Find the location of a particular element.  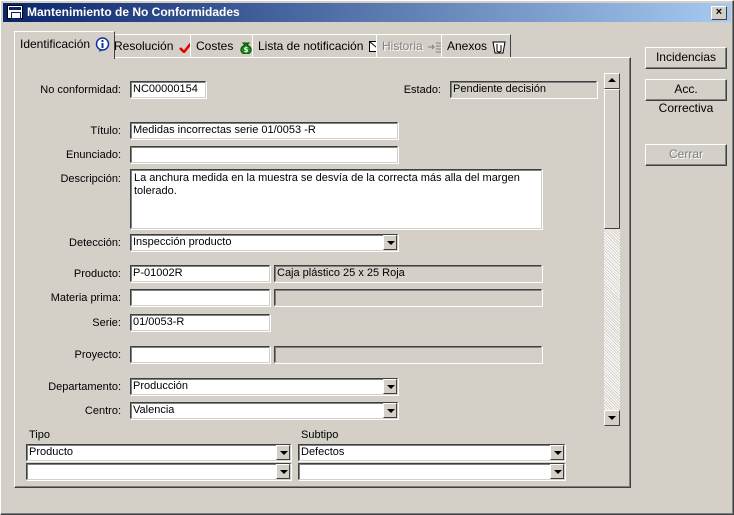

acc-correctiva-button: Acc. Correctiva is located at coordinates (686, 97).